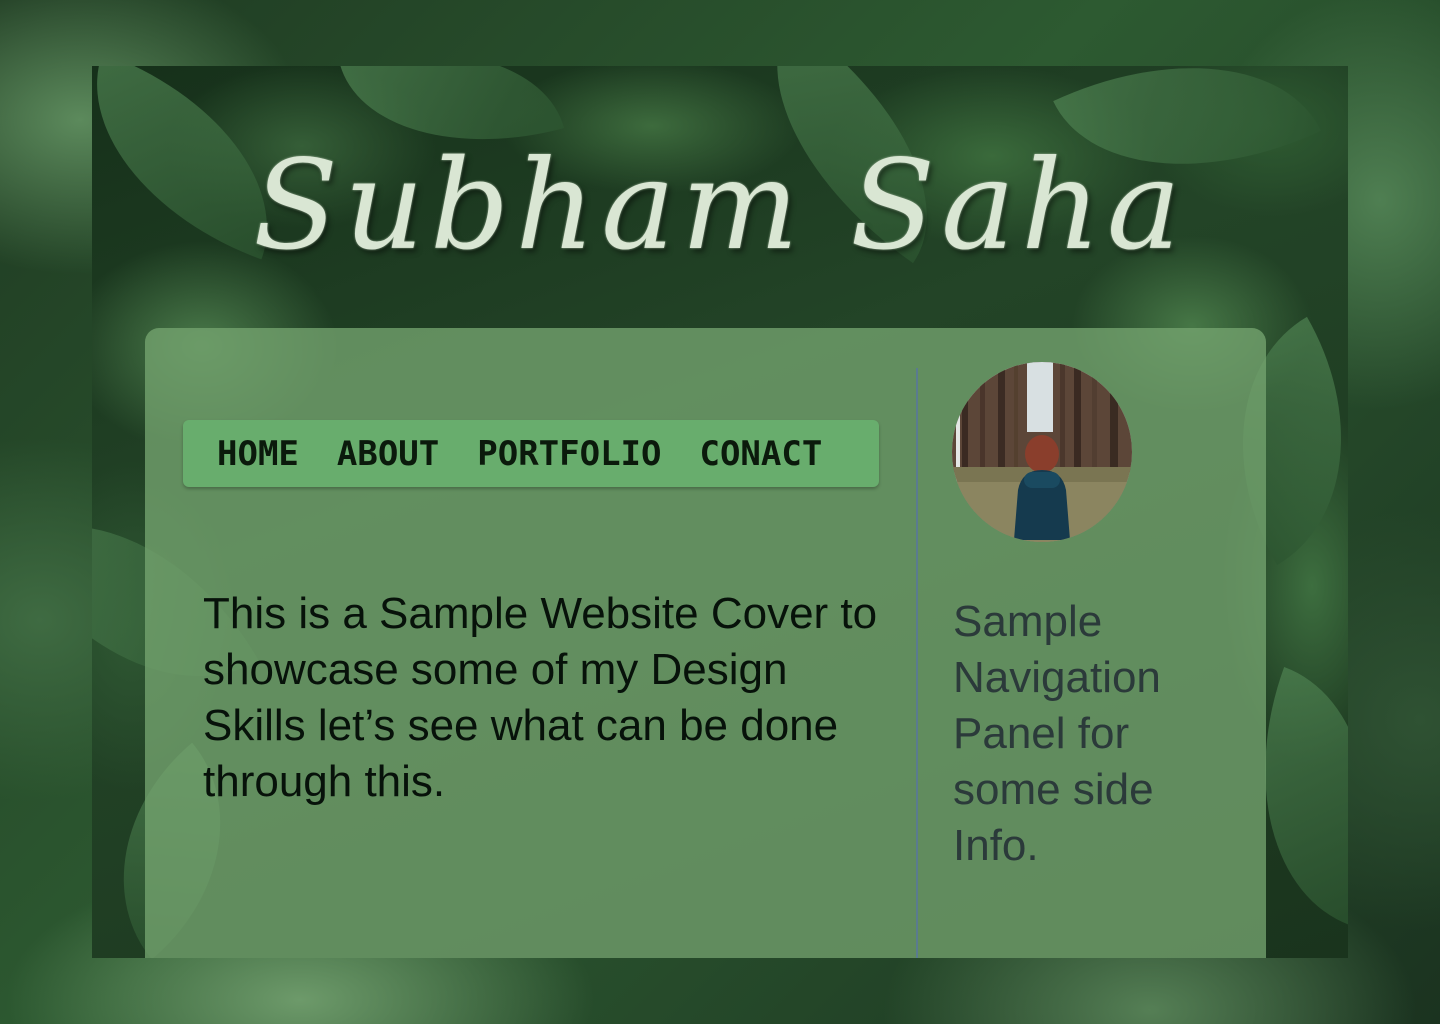 The image size is (1440, 1024). I want to click on nav-about-link: ABOUT, so click(388, 454).